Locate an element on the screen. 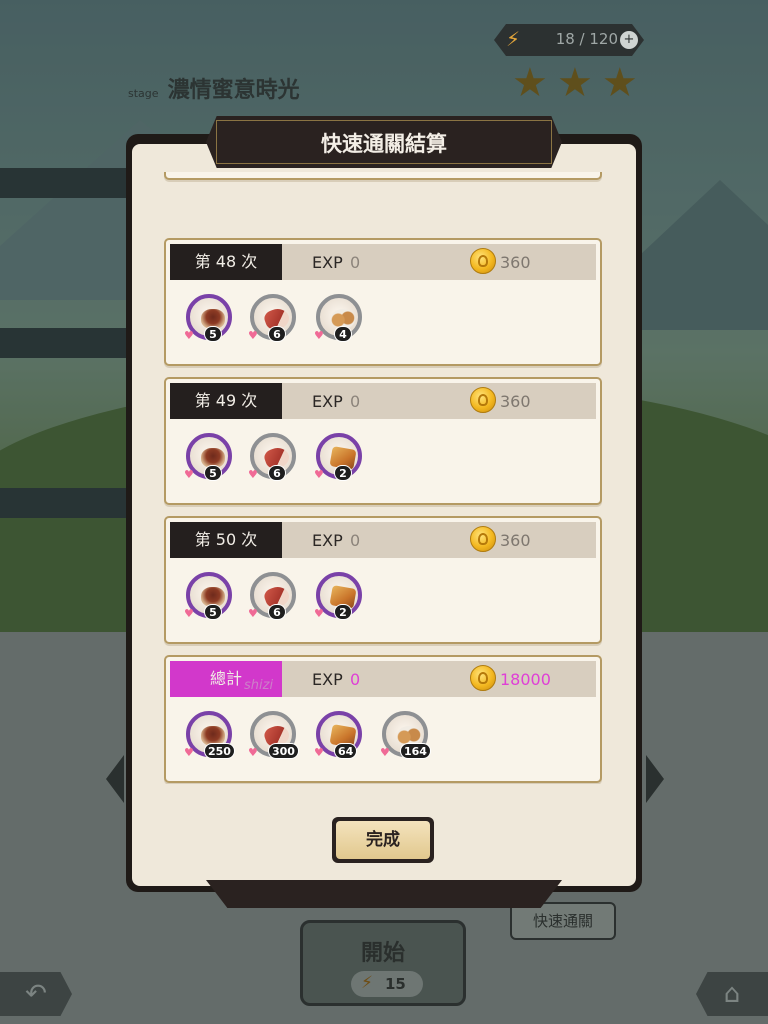 The image size is (768, 1024). done-button: 完成 is located at coordinates (383, 840).